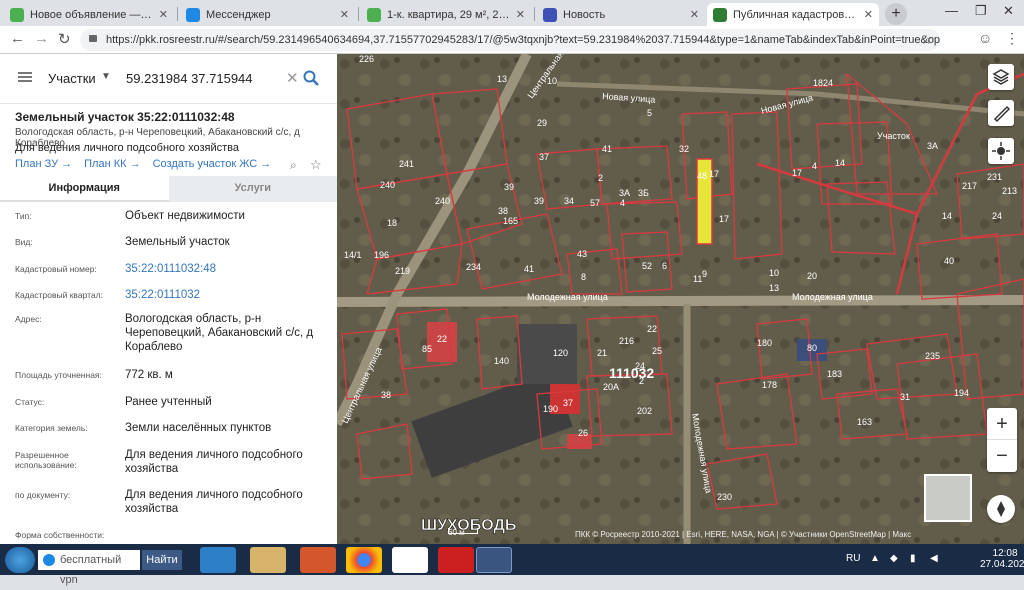 This screenshot has height=590, width=1024. What do you see at coordinates (267, 14) in the screenshot?
I see `browser-tab: Мессенджер ✕` at bounding box center [267, 14].